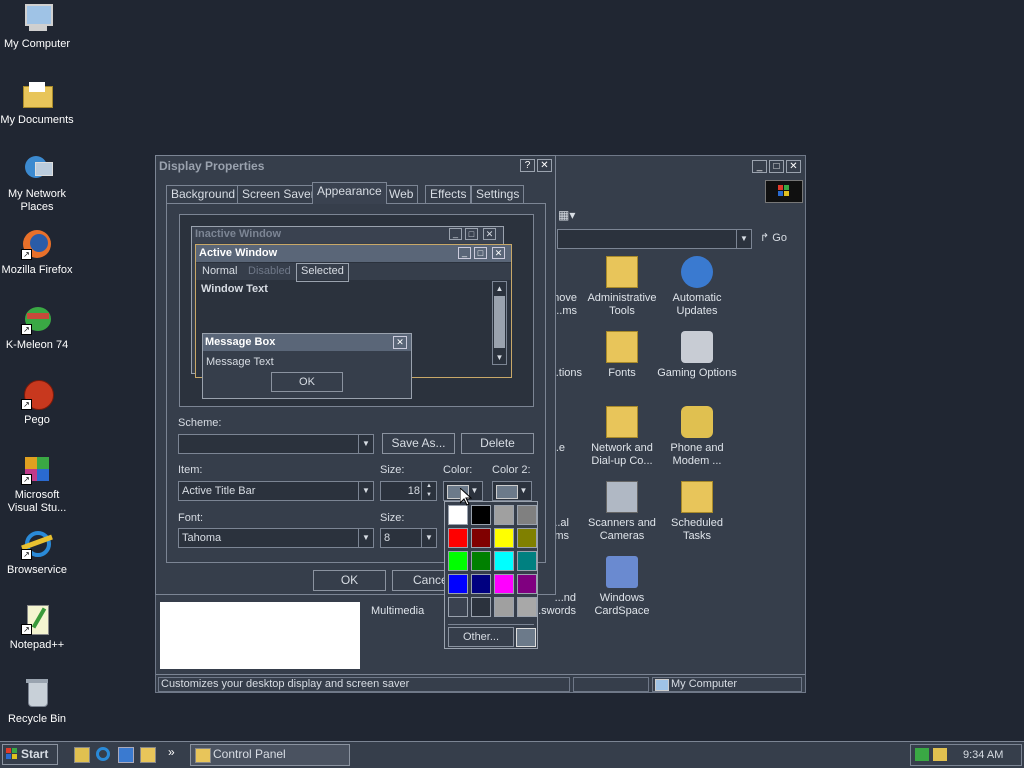 This screenshot has height=768, width=1024. I want to click on quick-launch-ie-icon, so click(103, 754).